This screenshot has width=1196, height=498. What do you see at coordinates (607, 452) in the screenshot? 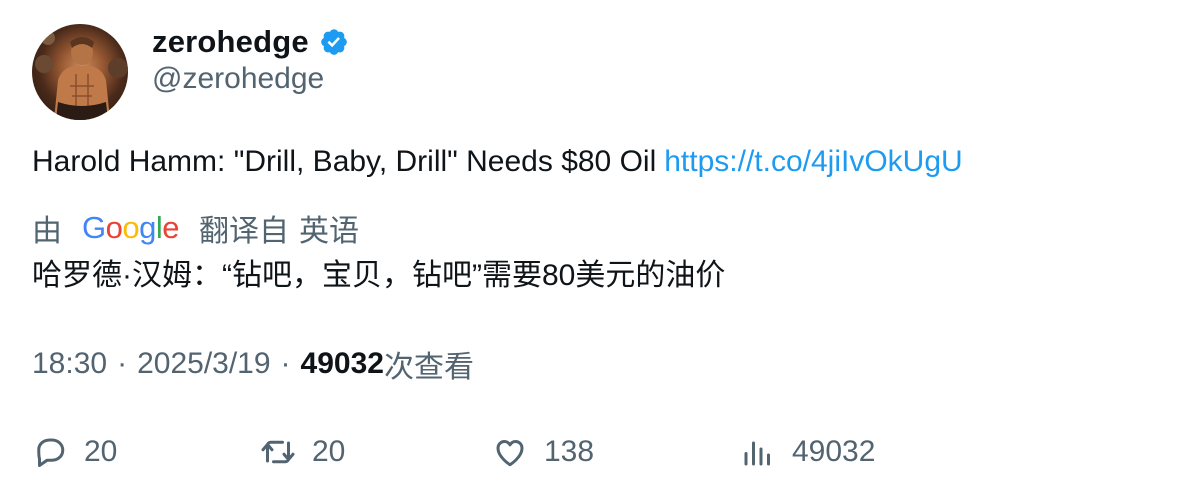
I see `action-bar: 20 20 138 49032` at bounding box center [607, 452].